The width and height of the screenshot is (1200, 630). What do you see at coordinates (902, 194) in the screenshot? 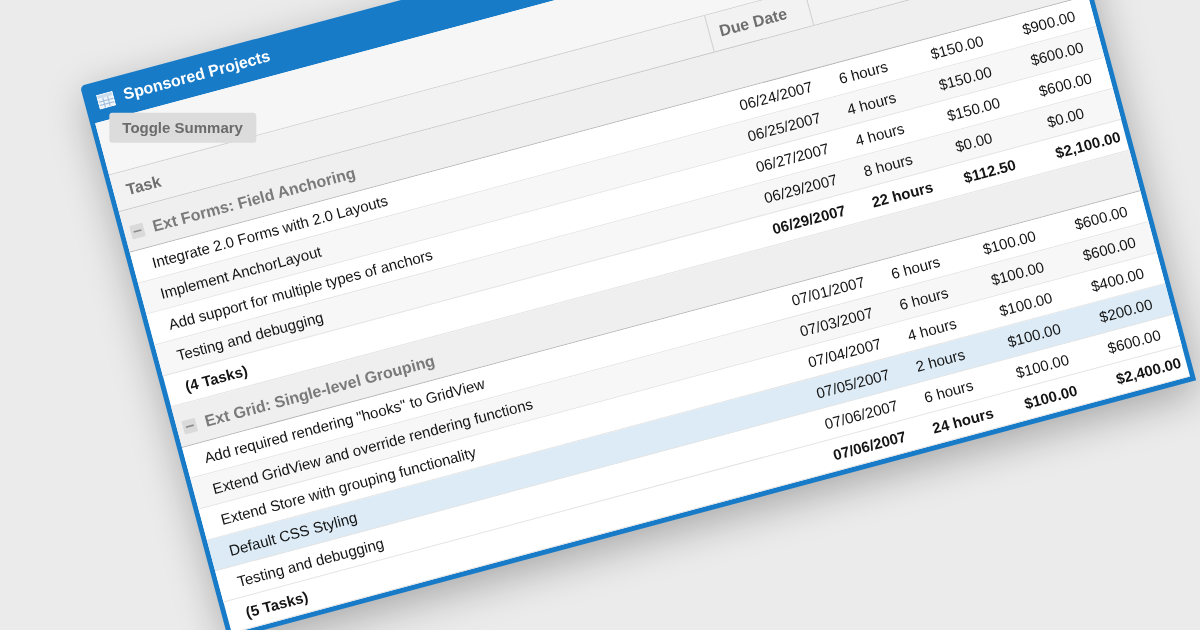
I see `hours-value: 22 hours` at bounding box center [902, 194].